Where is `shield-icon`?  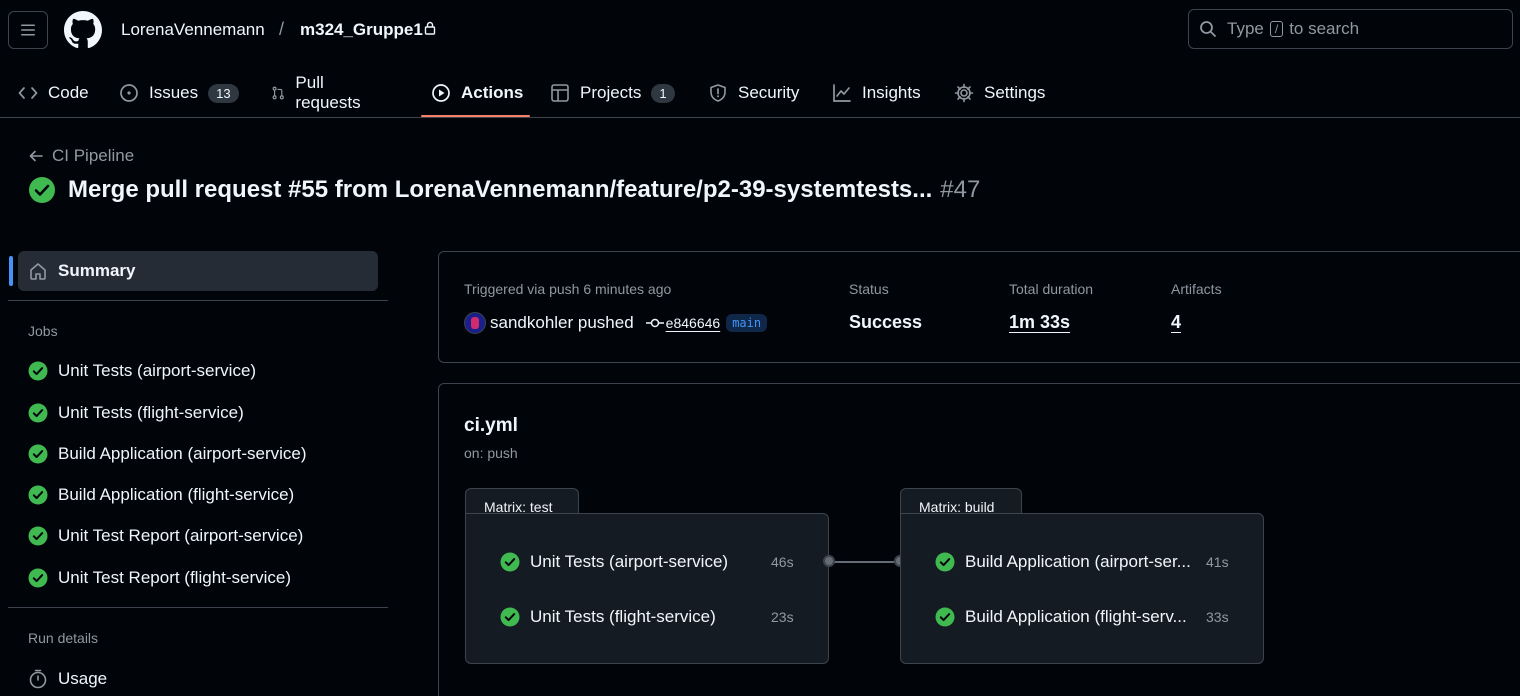 shield-icon is located at coordinates (718, 93).